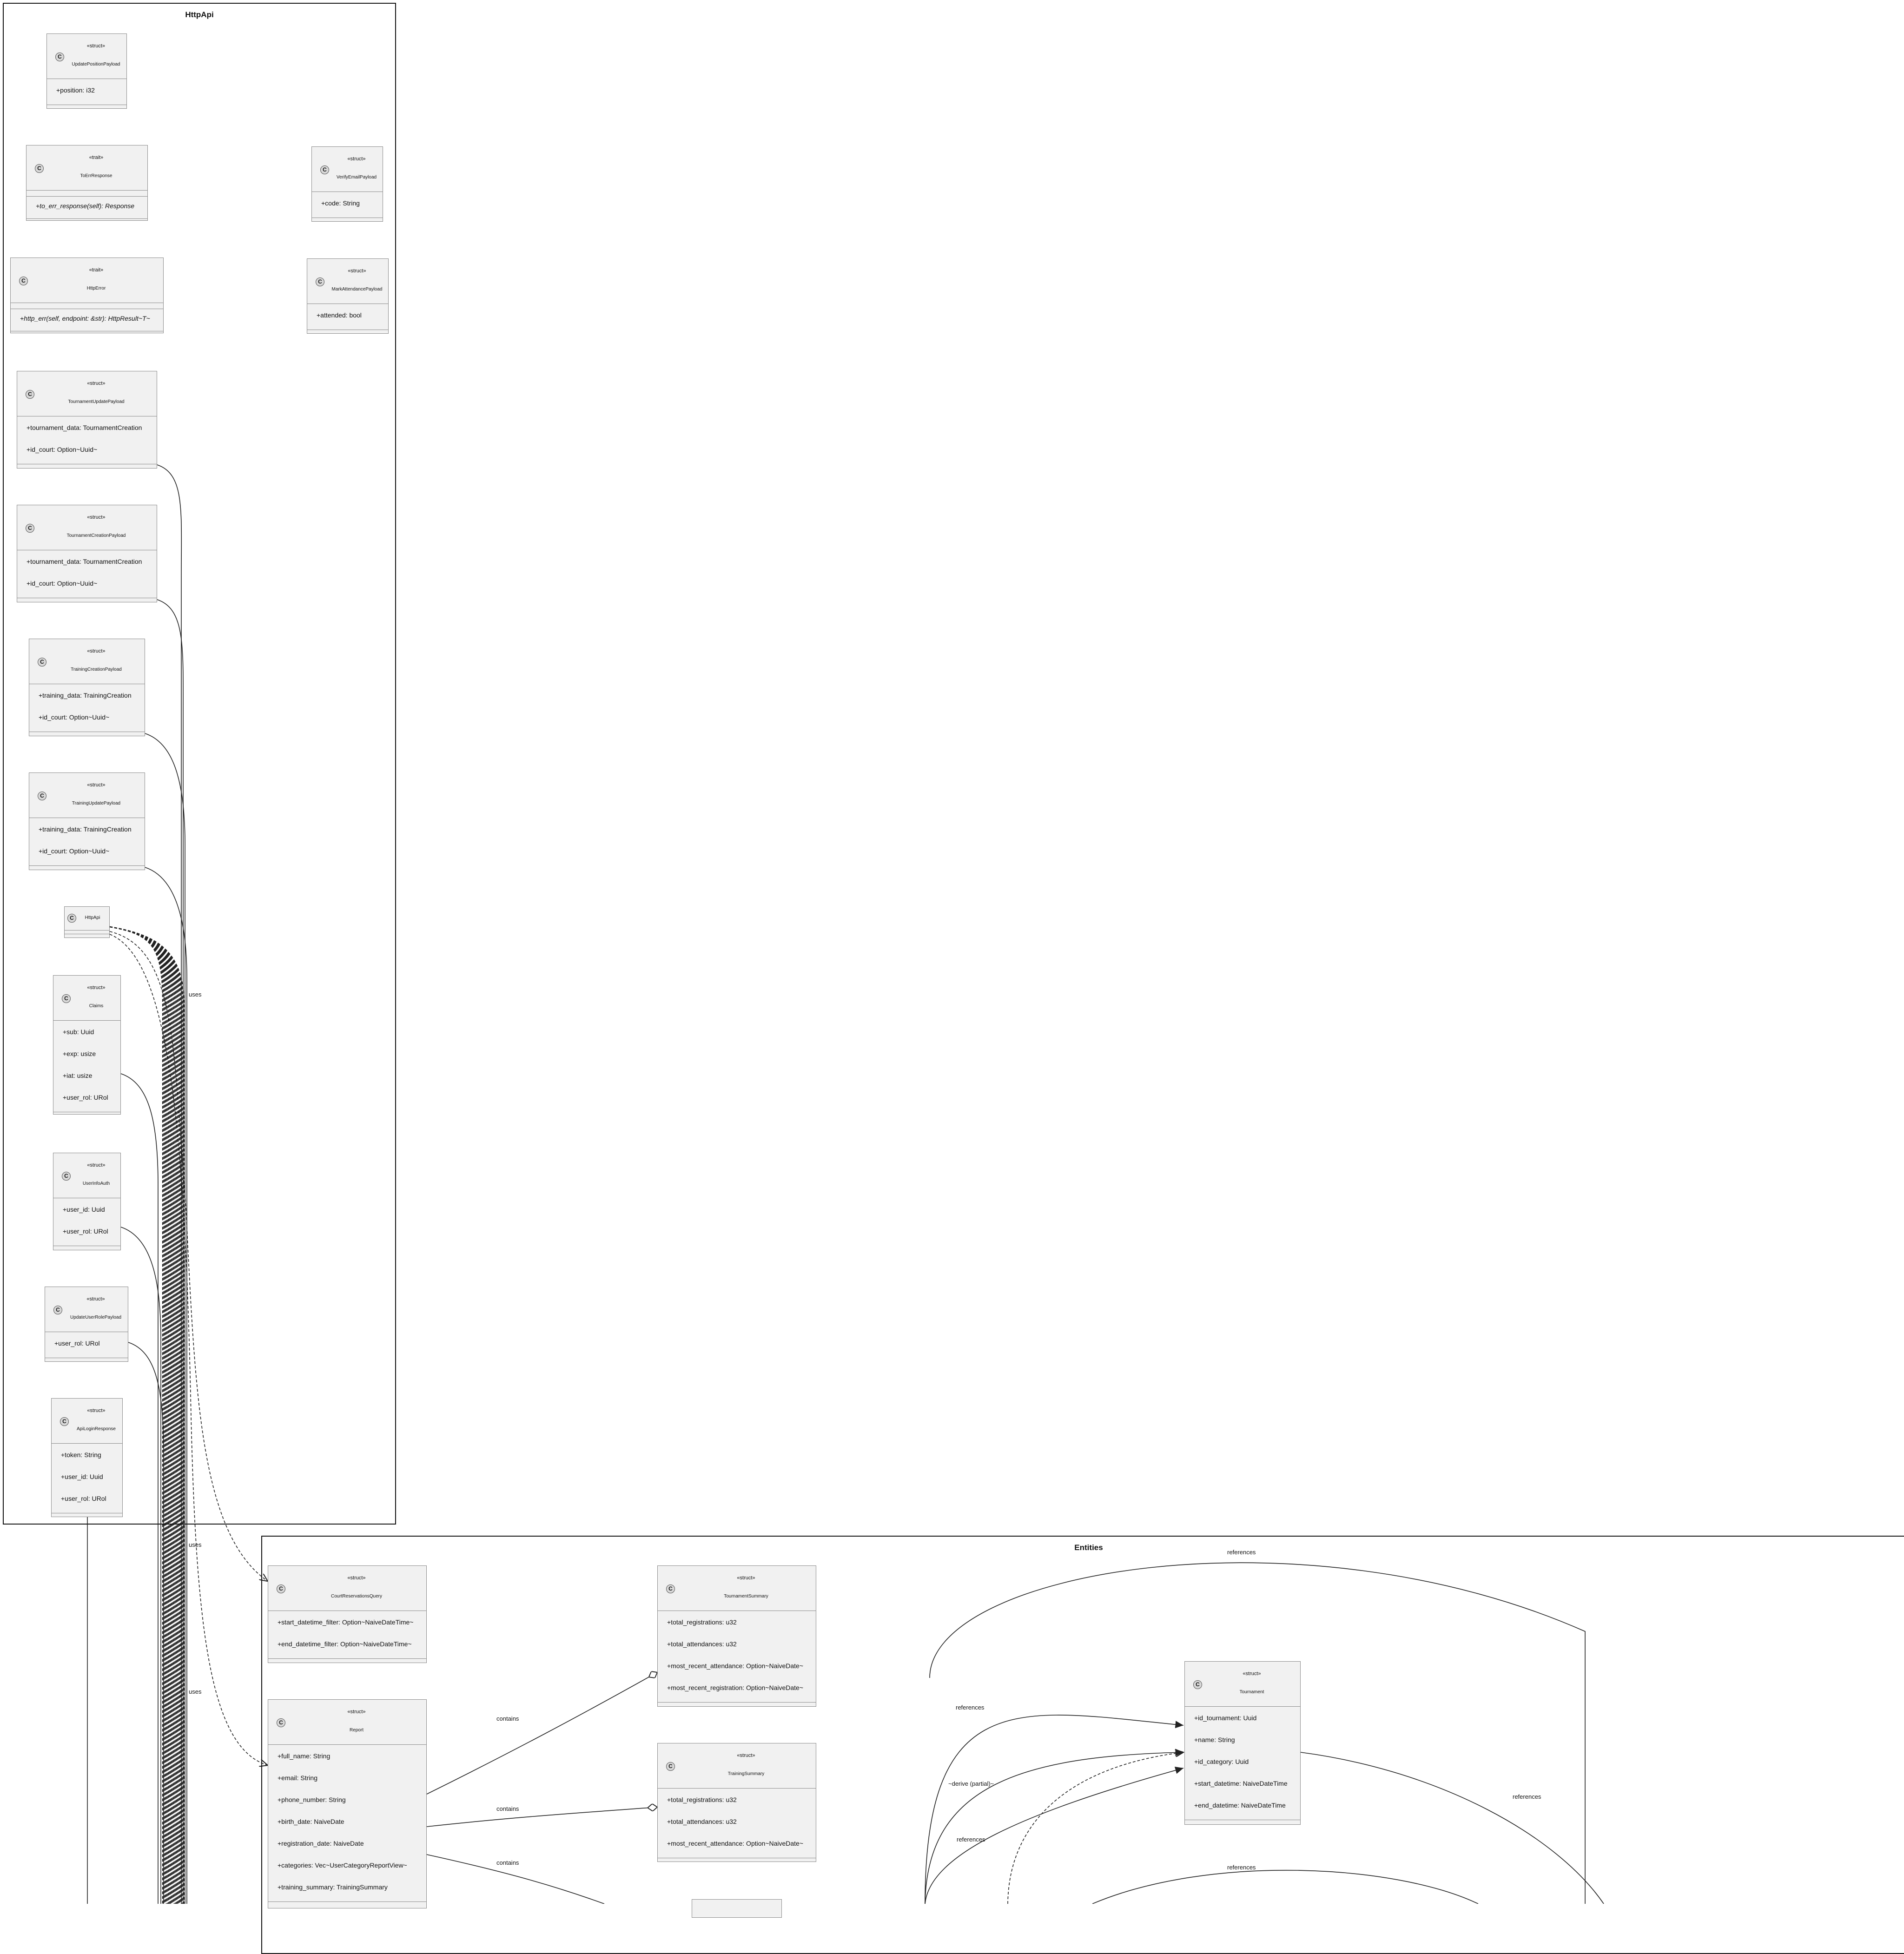 This screenshot has width=1904, height=1954. I want to click on class-field: +training_summary: TrainingSummary, so click(333, 1887).